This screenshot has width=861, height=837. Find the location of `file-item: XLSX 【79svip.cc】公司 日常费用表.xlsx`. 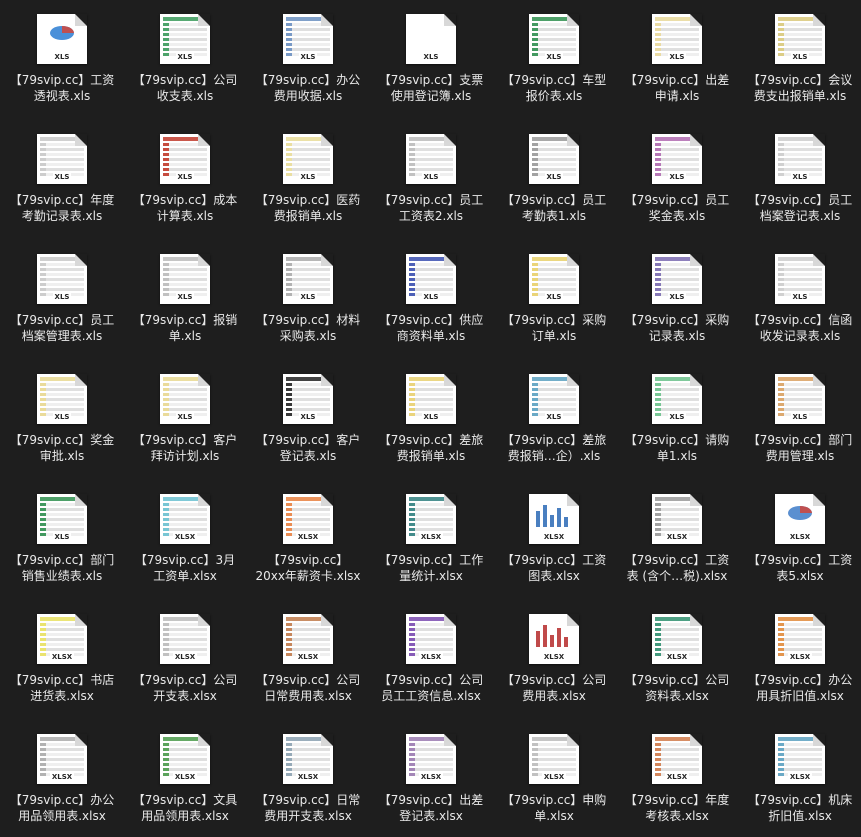

file-item: XLSX 【79svip.cc】公司 日常费用表.xlsx is located at coordinates (308, 658).